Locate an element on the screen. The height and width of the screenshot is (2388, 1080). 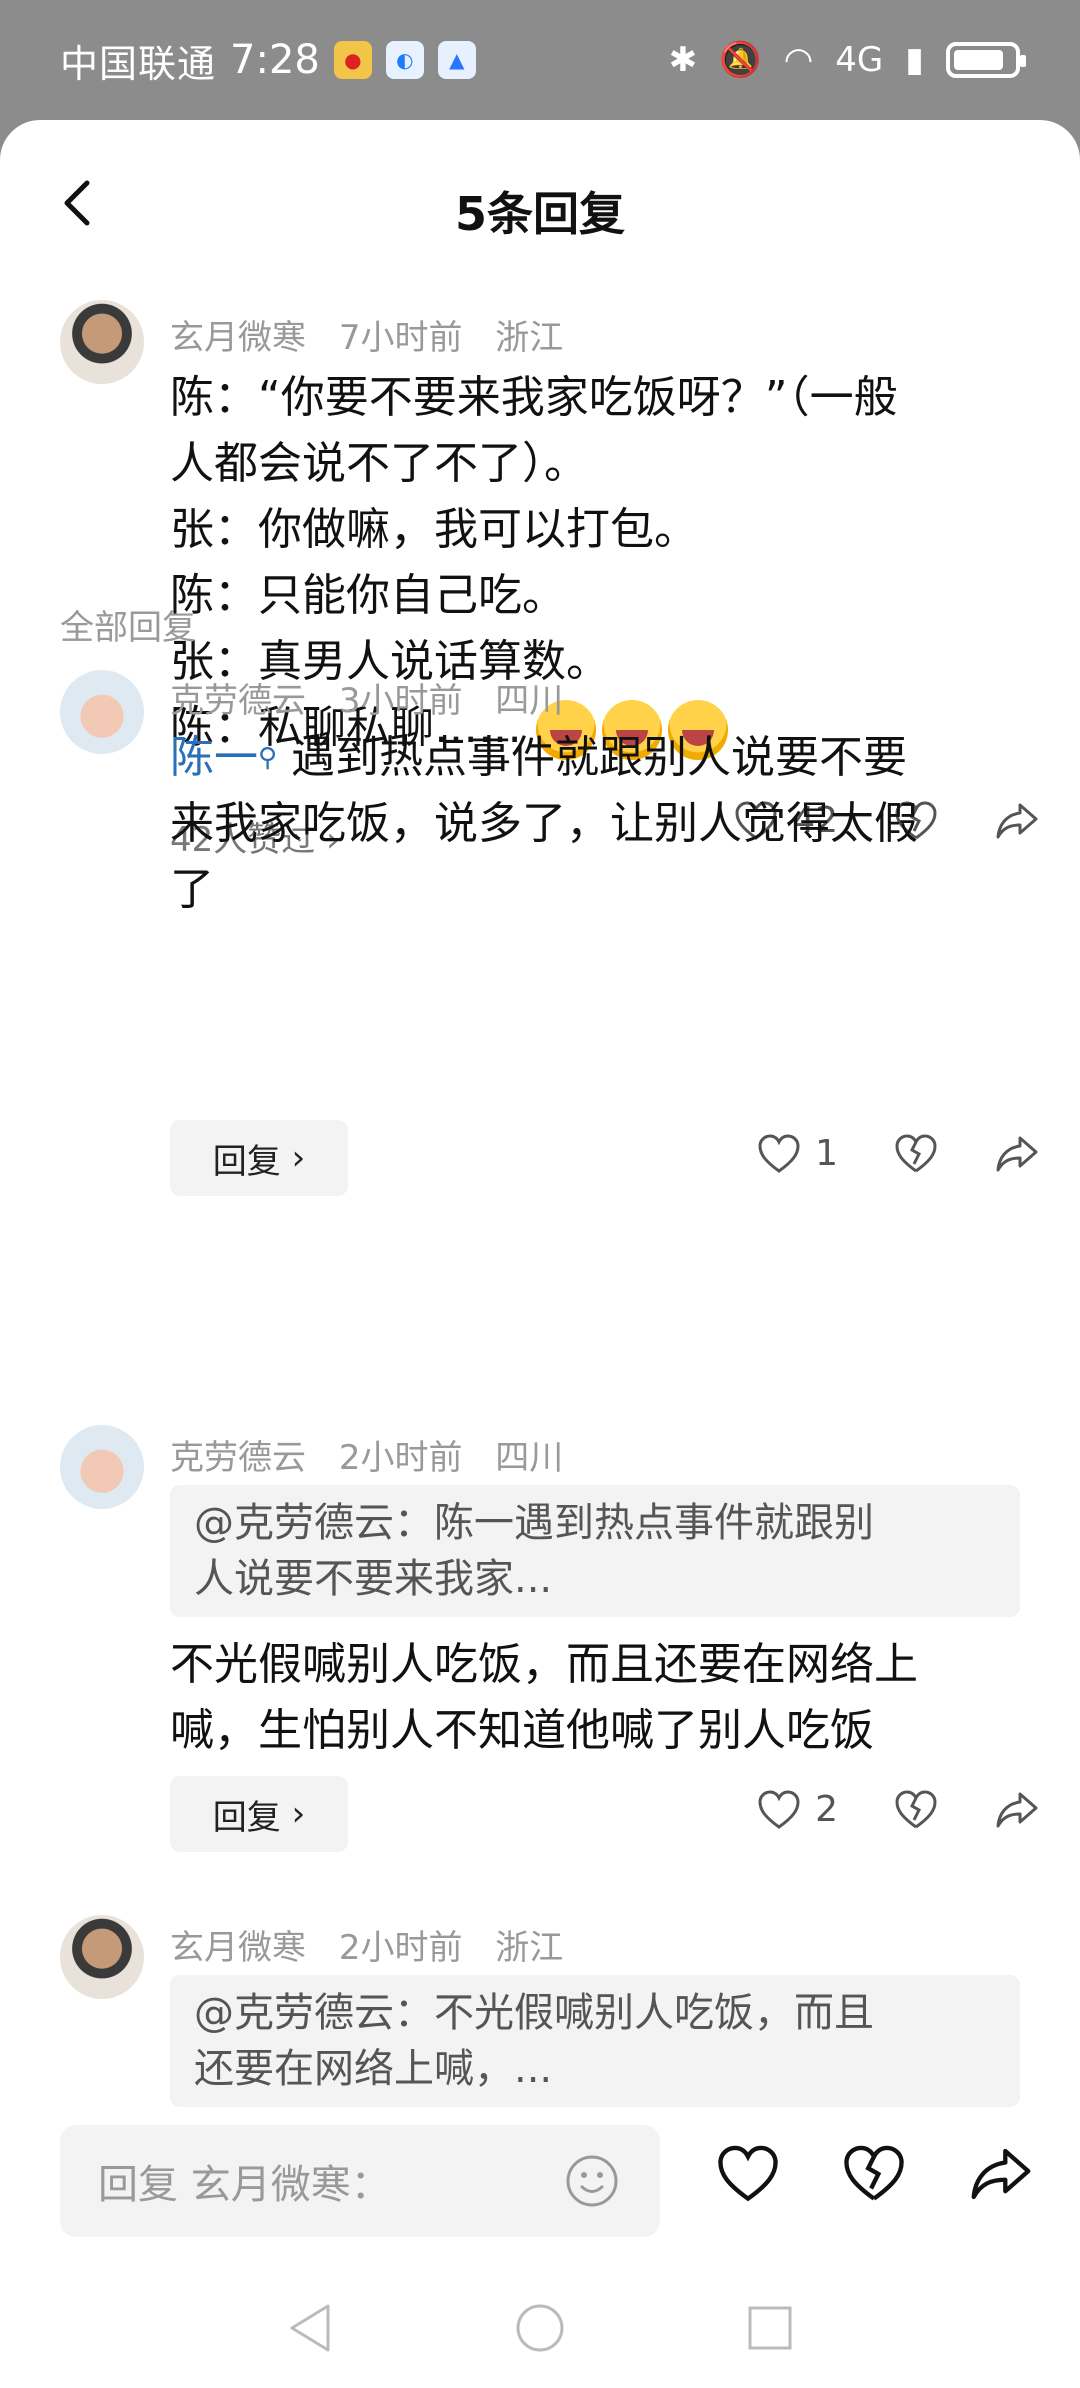
reply-input: 回复 玄月微寒： is located at coordinates (360, 2181).